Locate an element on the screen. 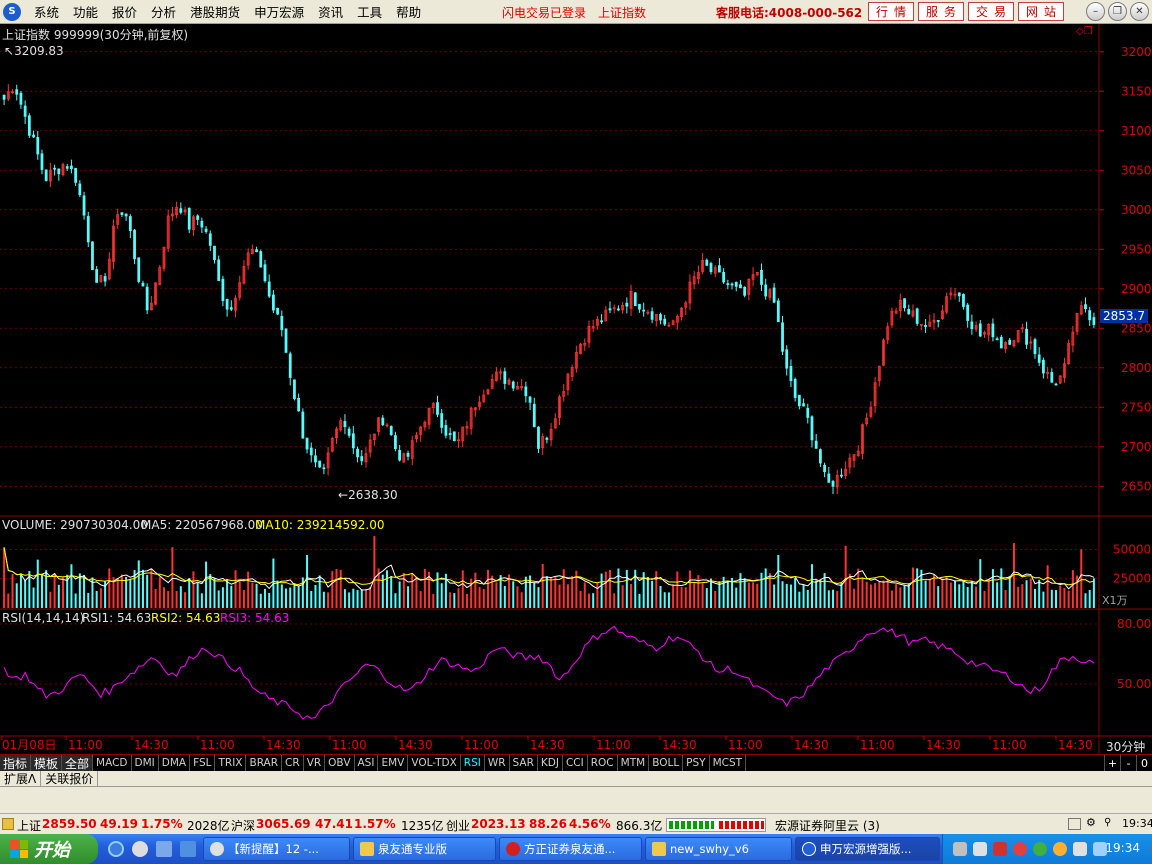 The height and width of the screenshot is (864, 1152). indicator-tab-全部: 全部 is located at coordinates (78, 763).